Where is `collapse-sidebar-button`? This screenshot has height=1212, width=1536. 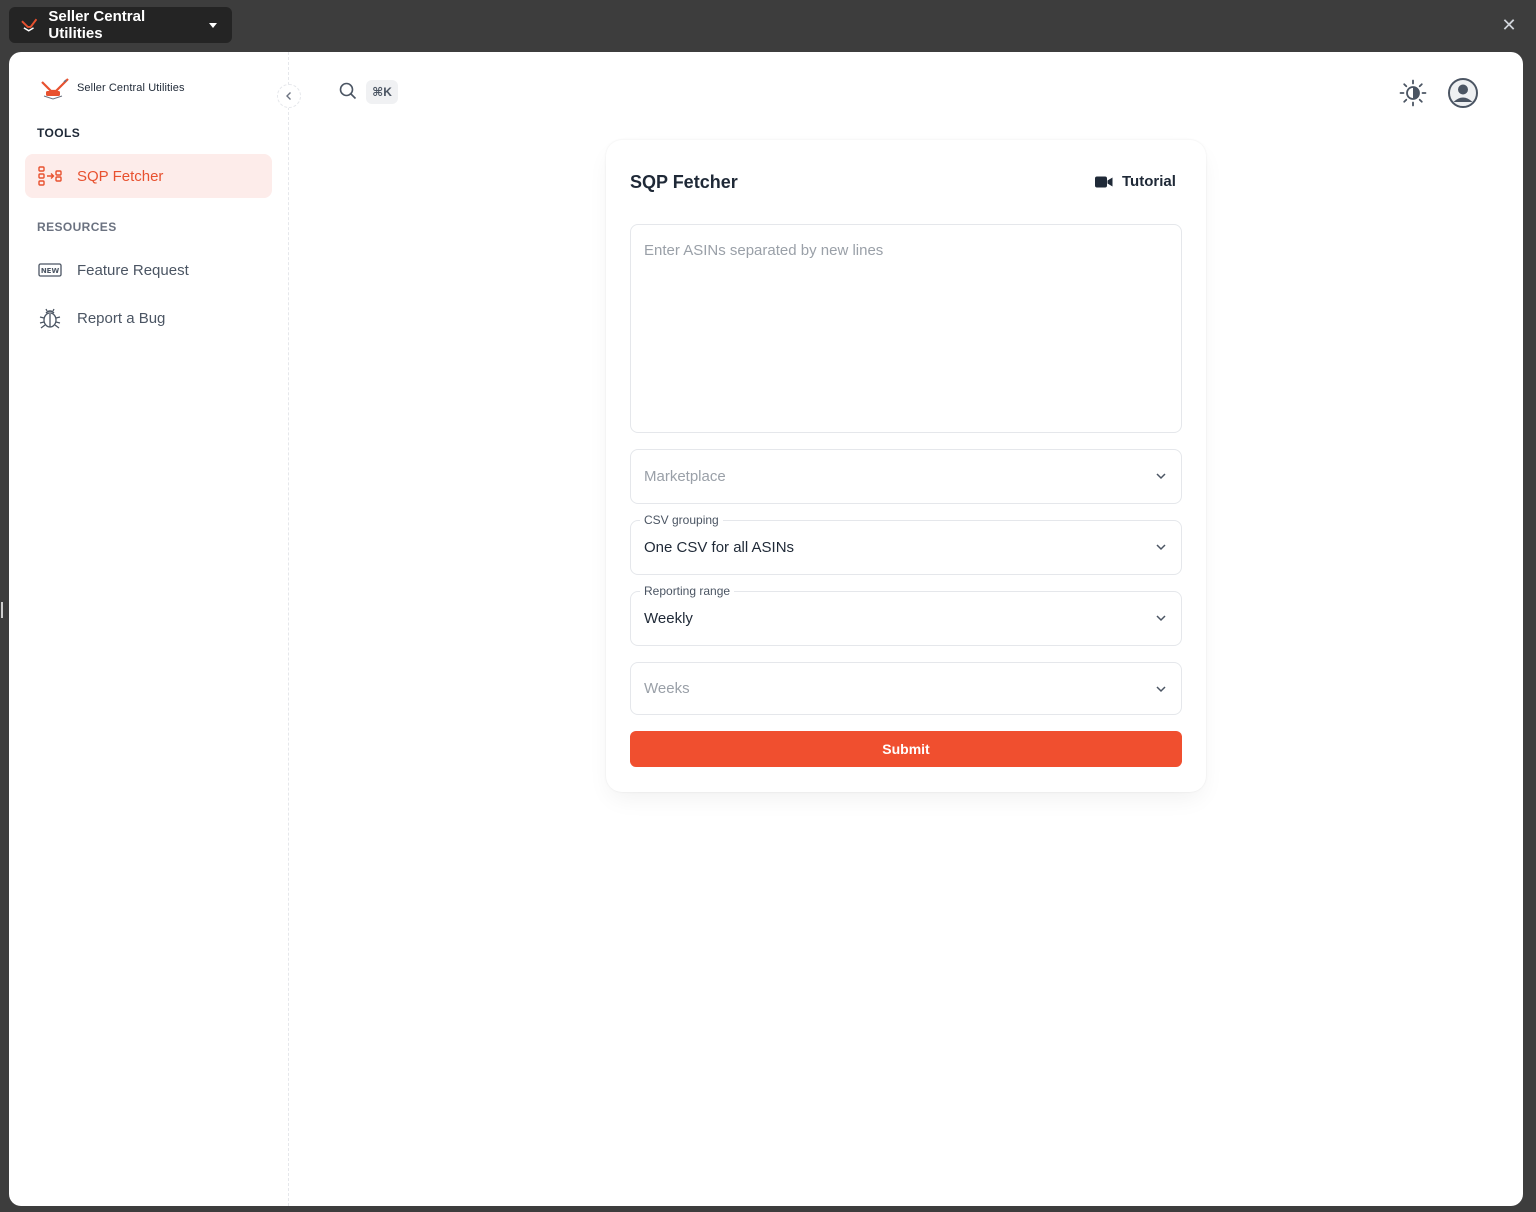
collapse-sidebar-button is located at coordinates (289, 96).